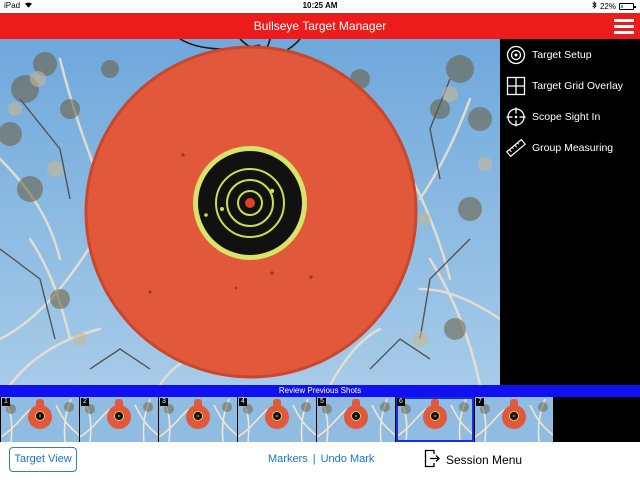  What do you see at coordinates (480, 402) in the screenshot?
I see `shot-number: 7` at bounding box center [480, 402].